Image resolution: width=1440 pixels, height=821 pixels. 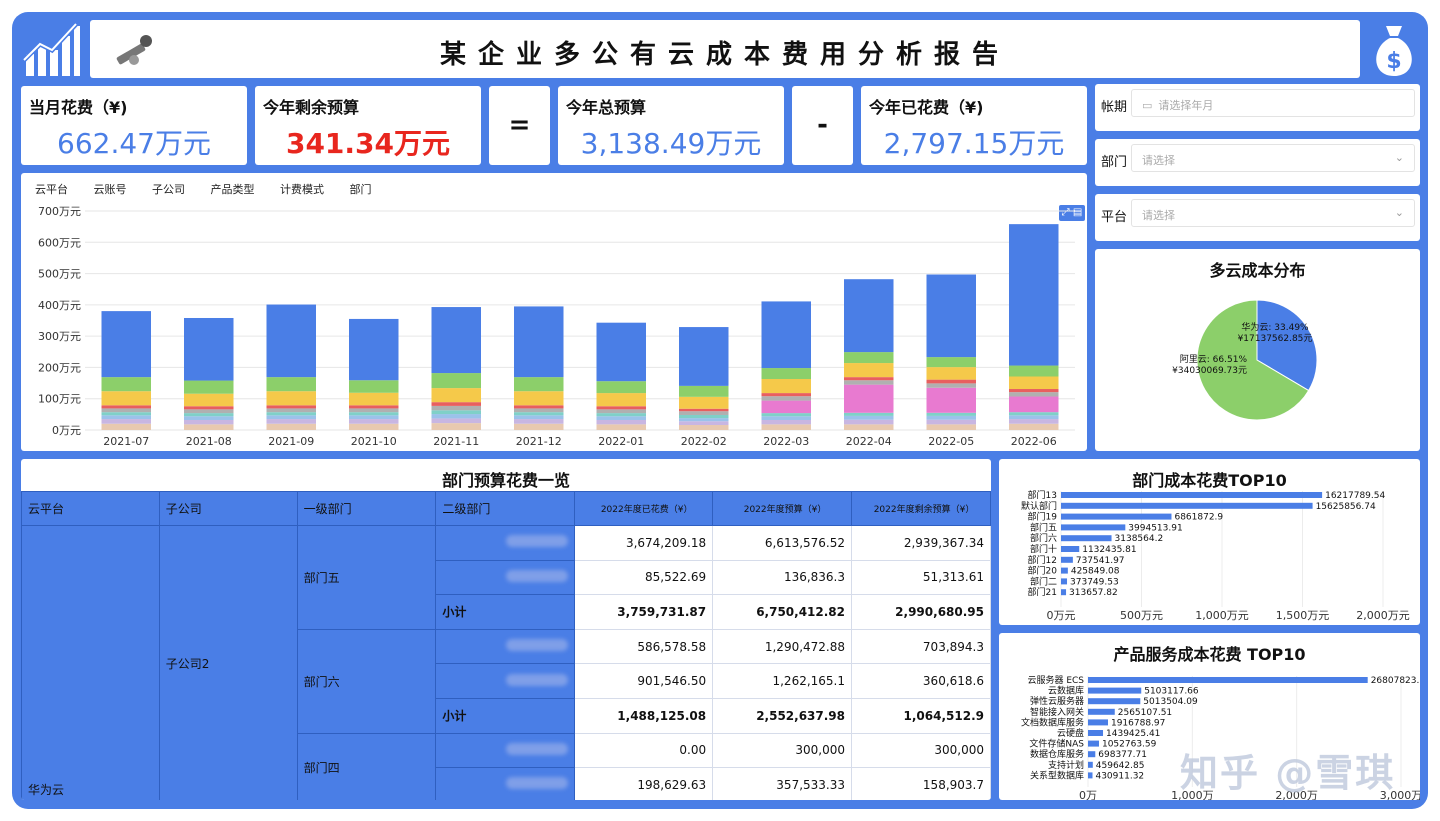 What do you see at coordinates (66, 430) in the screenshot?
I see `y-tick-label: 0万元` at bounding box center [66, 430].